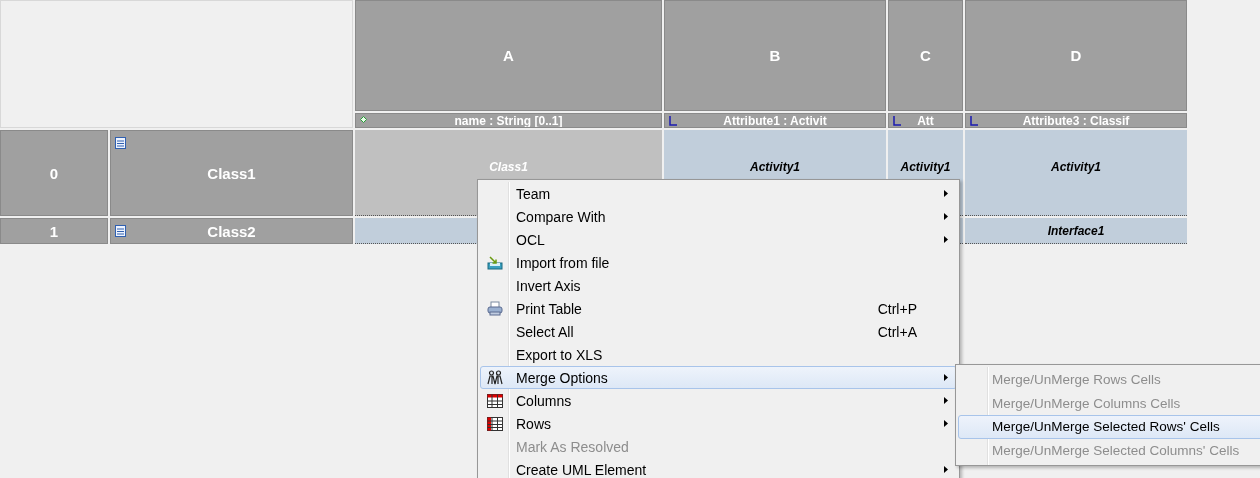 The width and height of the screenshot is (1260, 478). I want to click on table-cell: Activity1, so click(1076, 173).